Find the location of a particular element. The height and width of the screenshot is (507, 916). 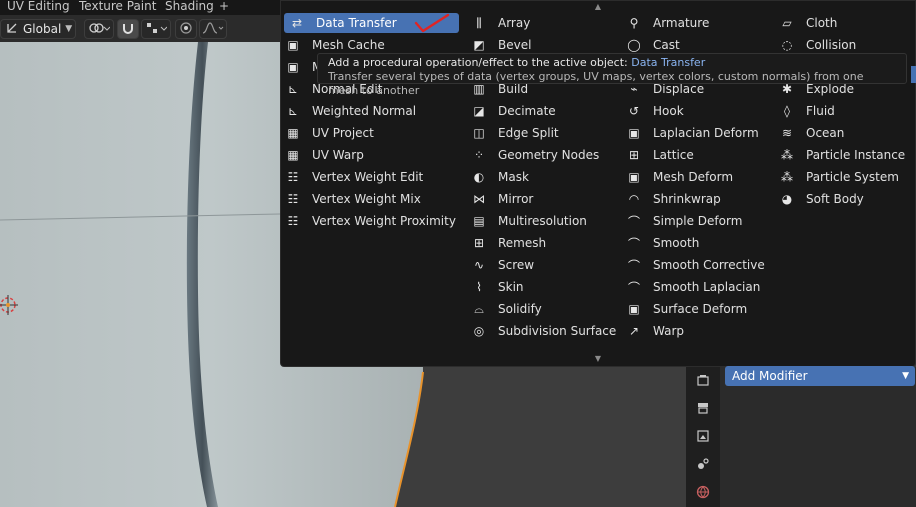

menu-item-armature: ⚲ Armature is located at coordinates (700, 23).